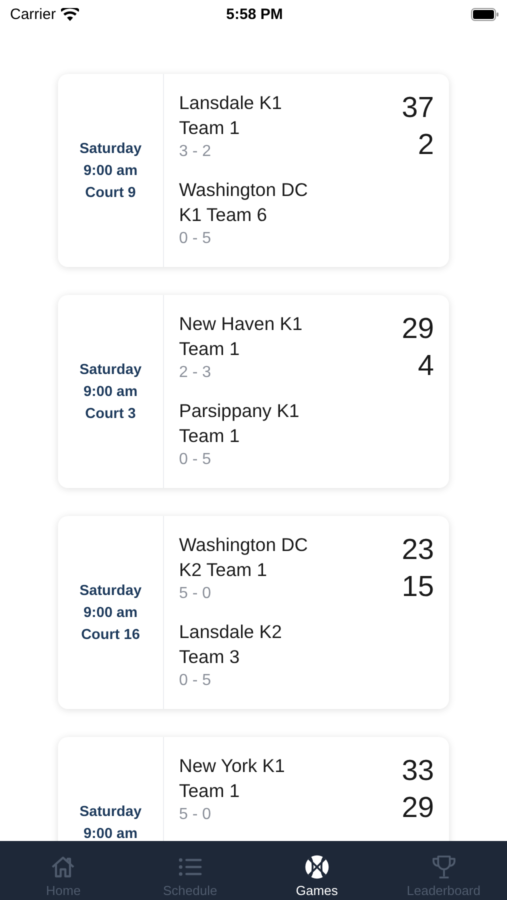 The image size is (507, 900). Describe the element at coordinates (110, 414) in the screenshot. I see `court-label: Court 3` at that location.